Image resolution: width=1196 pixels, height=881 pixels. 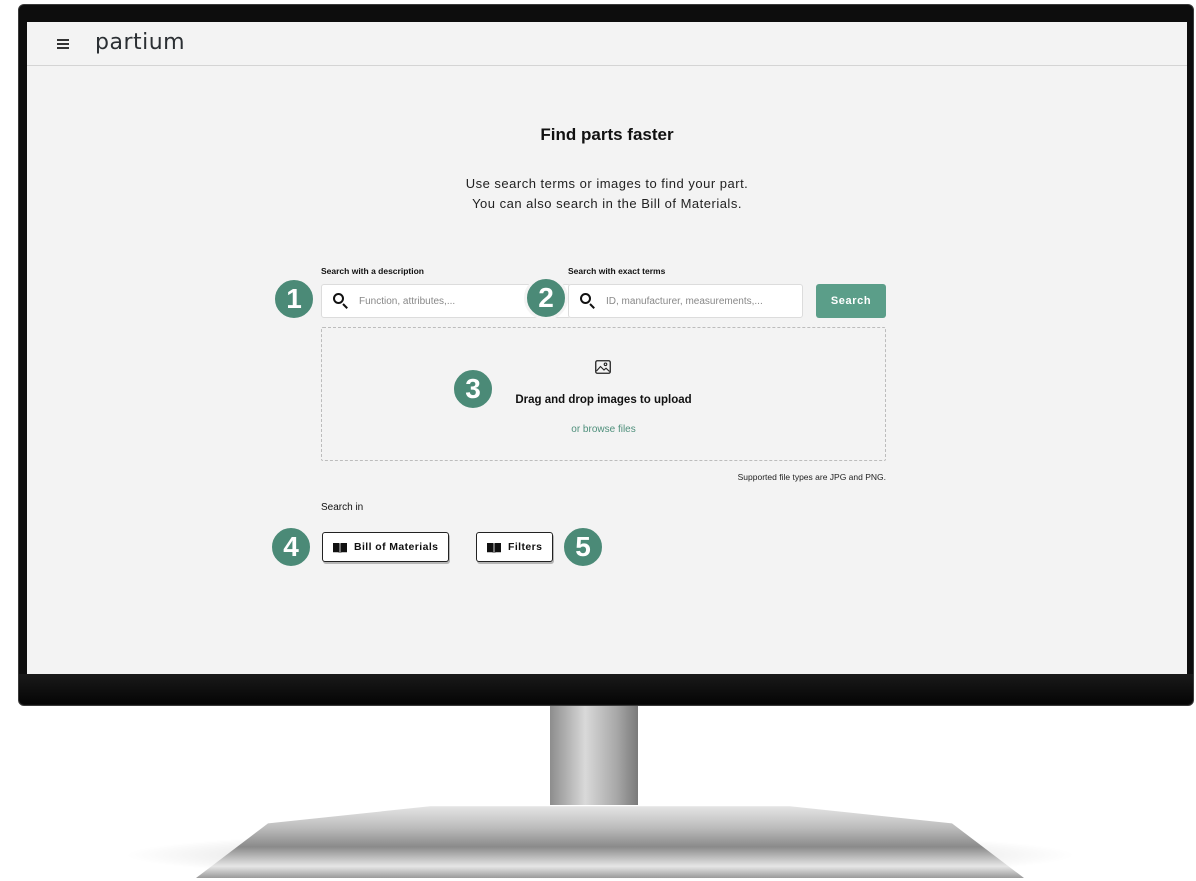 What do you see at coordinates (606, 689) in the screenshot?
I see `monitor-bezel` at bounding box center [606, 689].